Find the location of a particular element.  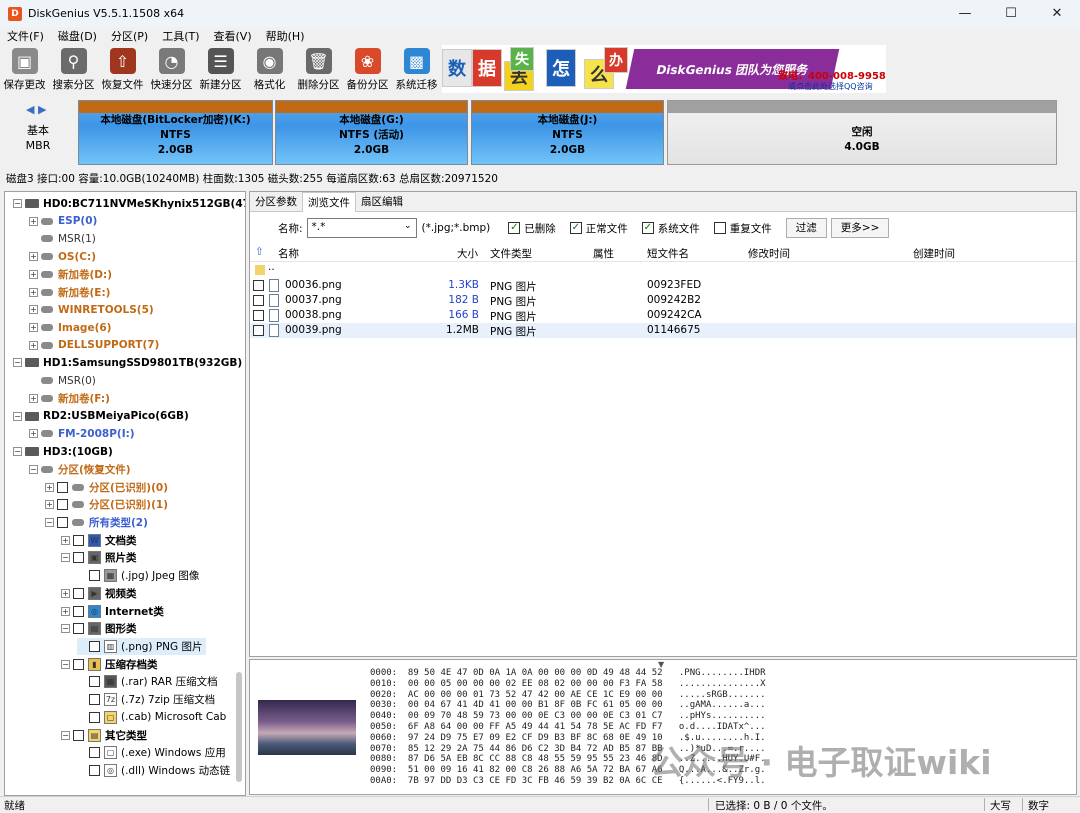

disk-nav-arrows: ◀ ▶ is located at coordinates (36, 109).